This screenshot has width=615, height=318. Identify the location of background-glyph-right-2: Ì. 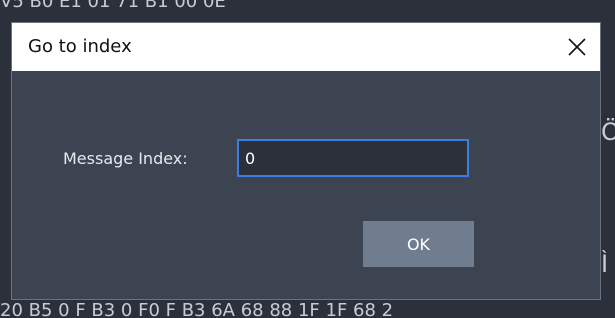
(605, 264).